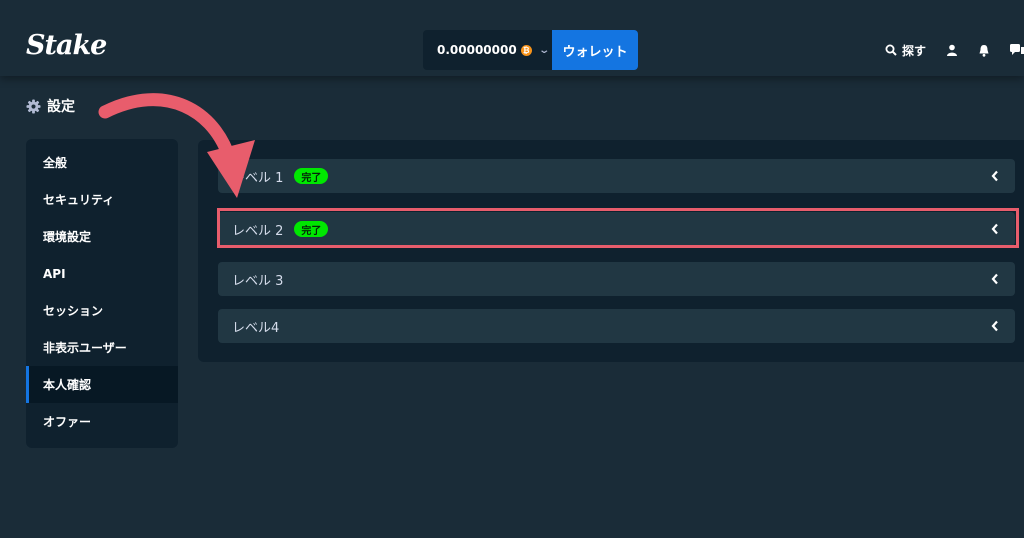 The width and height of the screenshot is (1024, 538). What do you see at coordinates (102, 310) in the screenshot?
I see `sidebar-item-sessions: セッション` at bounding box center [102, 310].